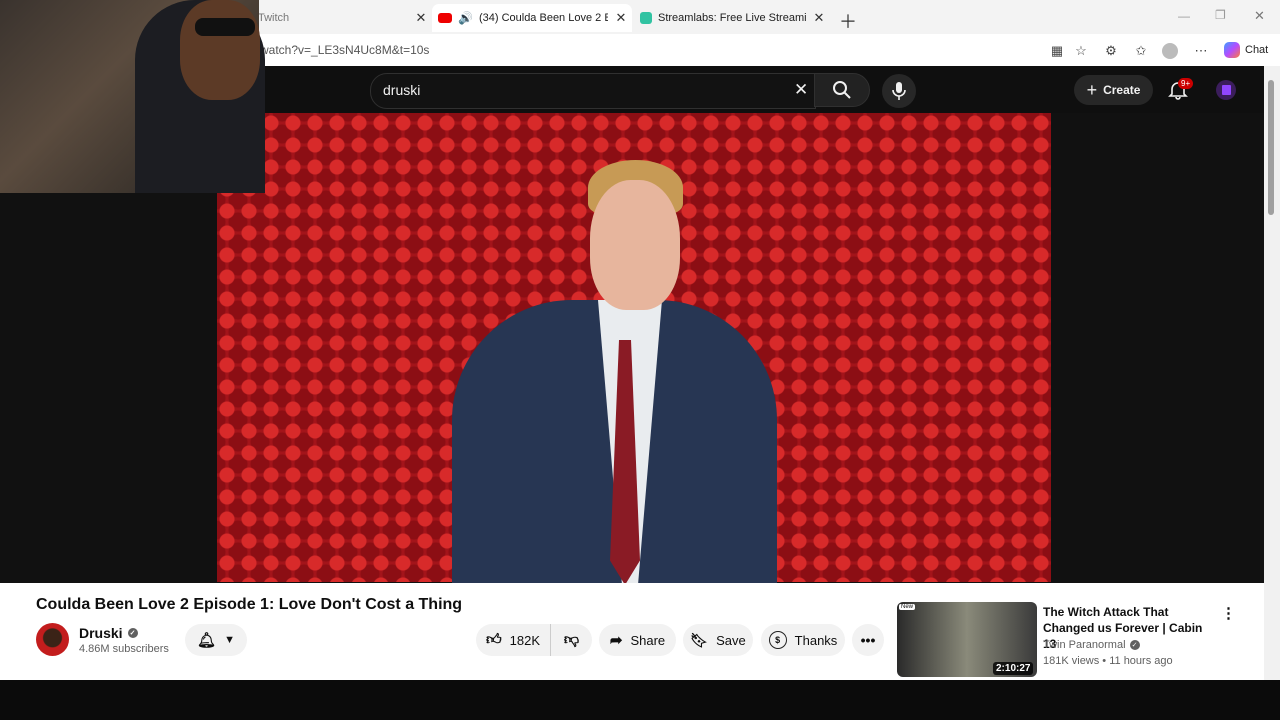  I want to click on tab-youtube: 🔊 (34) Coulda Been Love 2 Episo ✕, so click(532, 18).